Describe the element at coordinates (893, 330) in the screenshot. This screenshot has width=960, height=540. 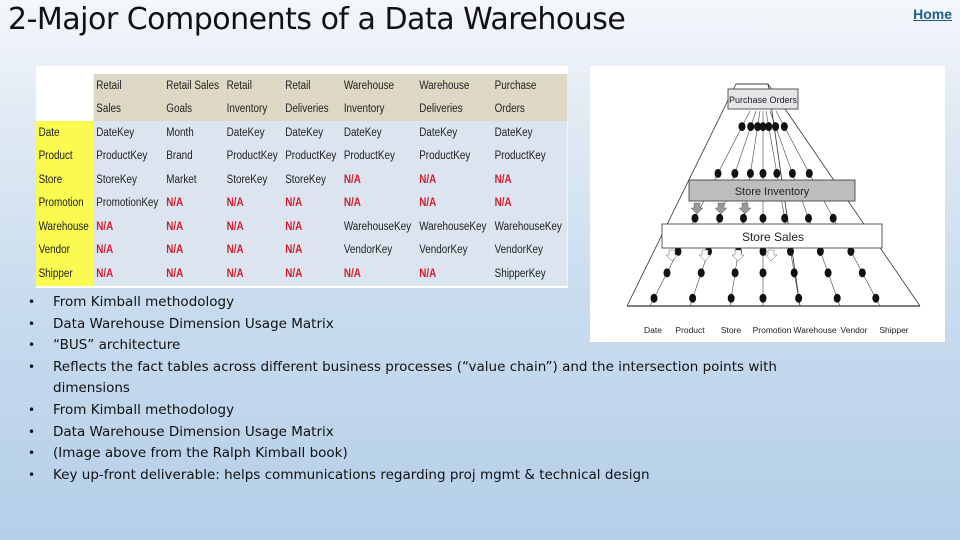
I see `dimension-label: Shipper` at that location.